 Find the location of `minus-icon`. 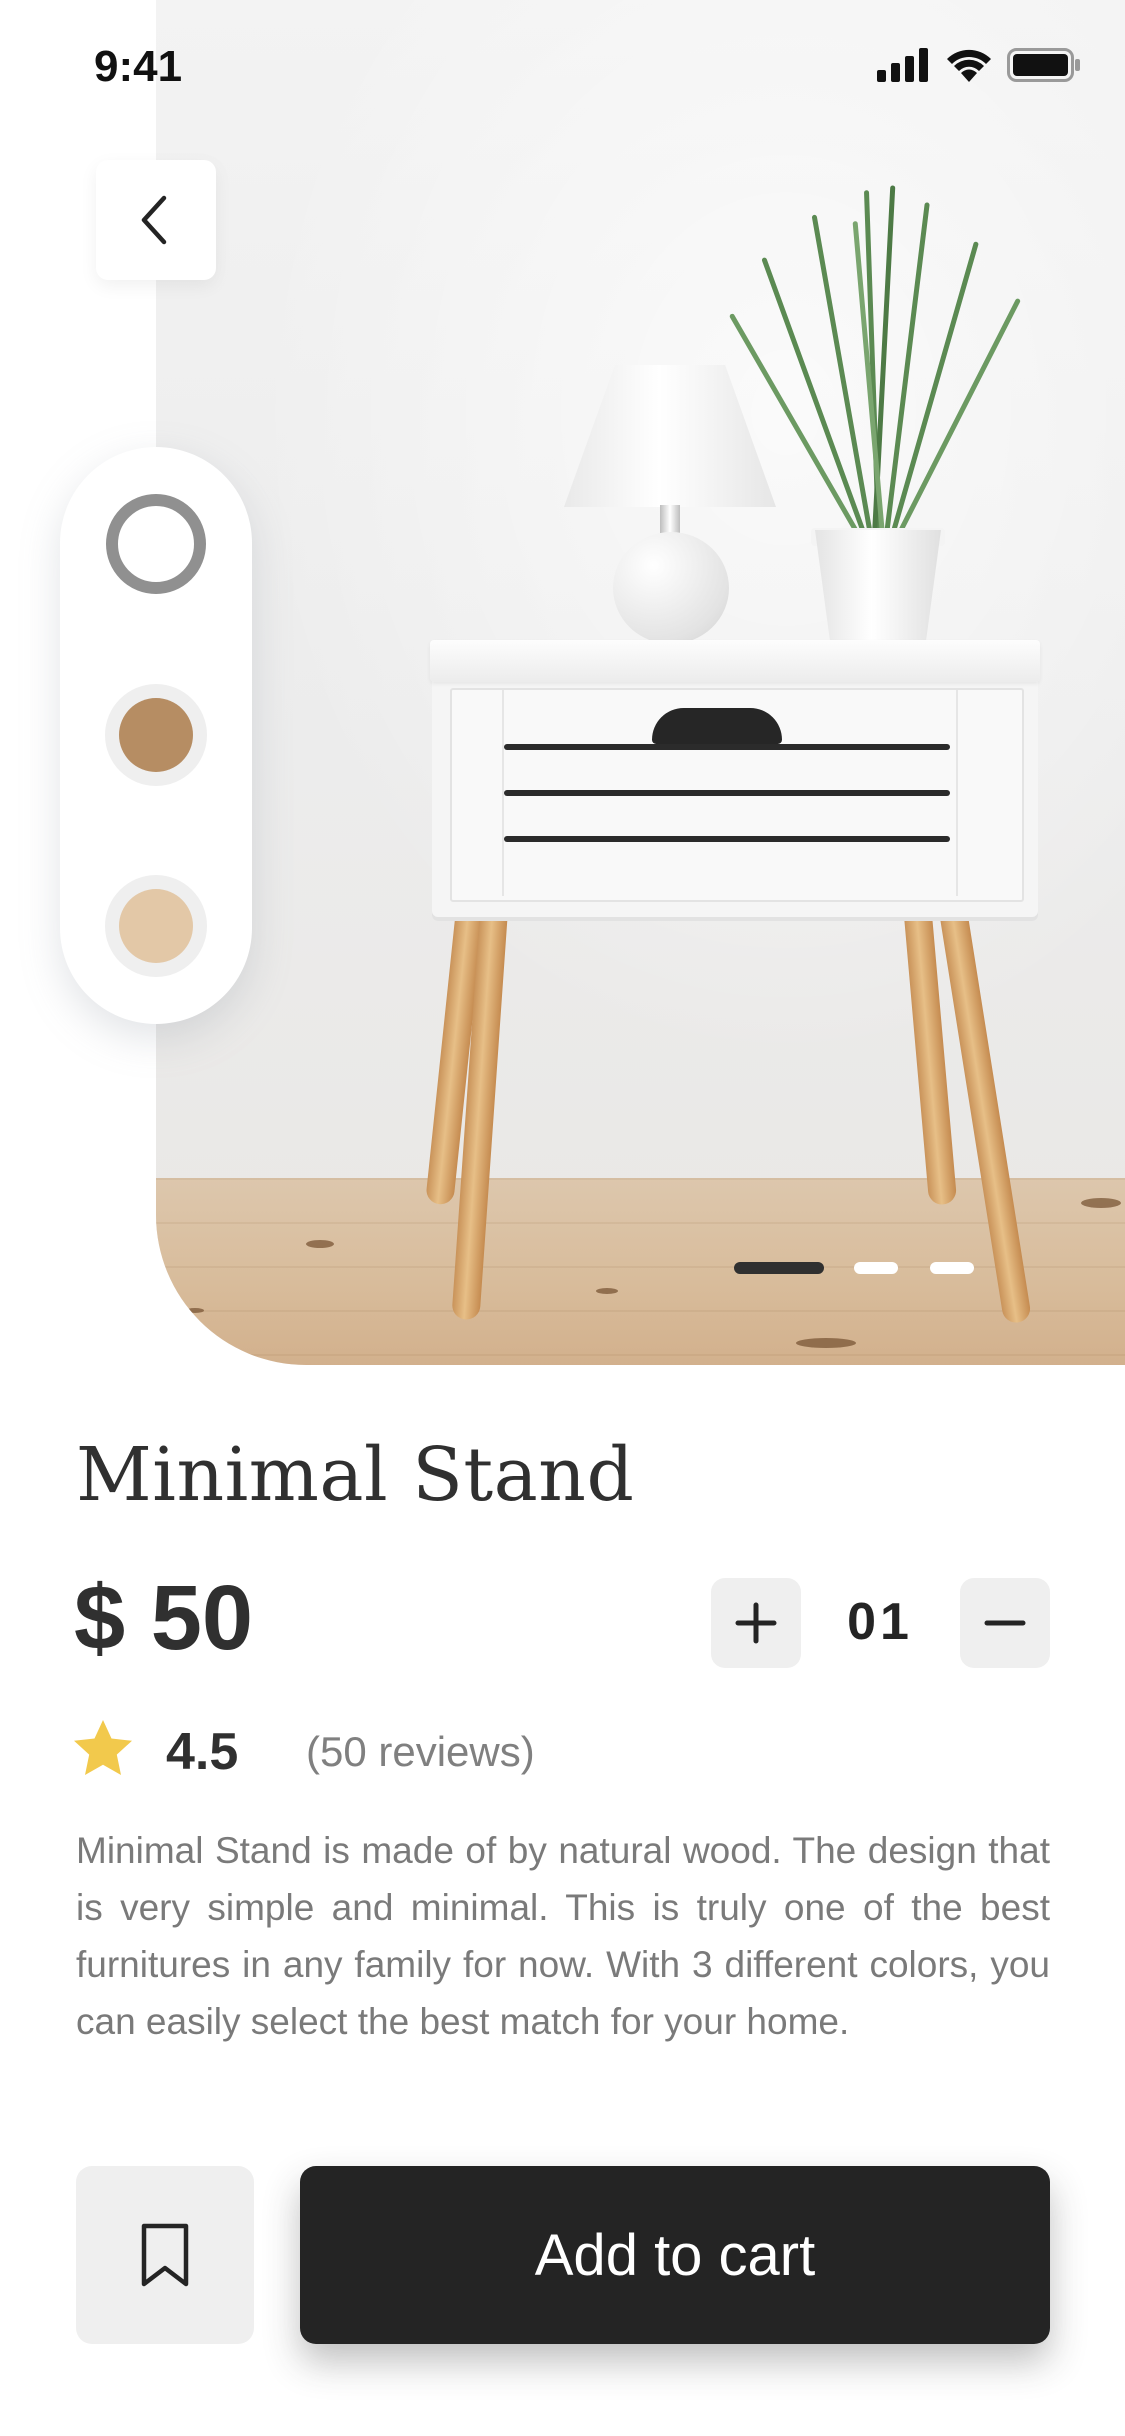

minus-icon is located at coordinates (1005, 1623).